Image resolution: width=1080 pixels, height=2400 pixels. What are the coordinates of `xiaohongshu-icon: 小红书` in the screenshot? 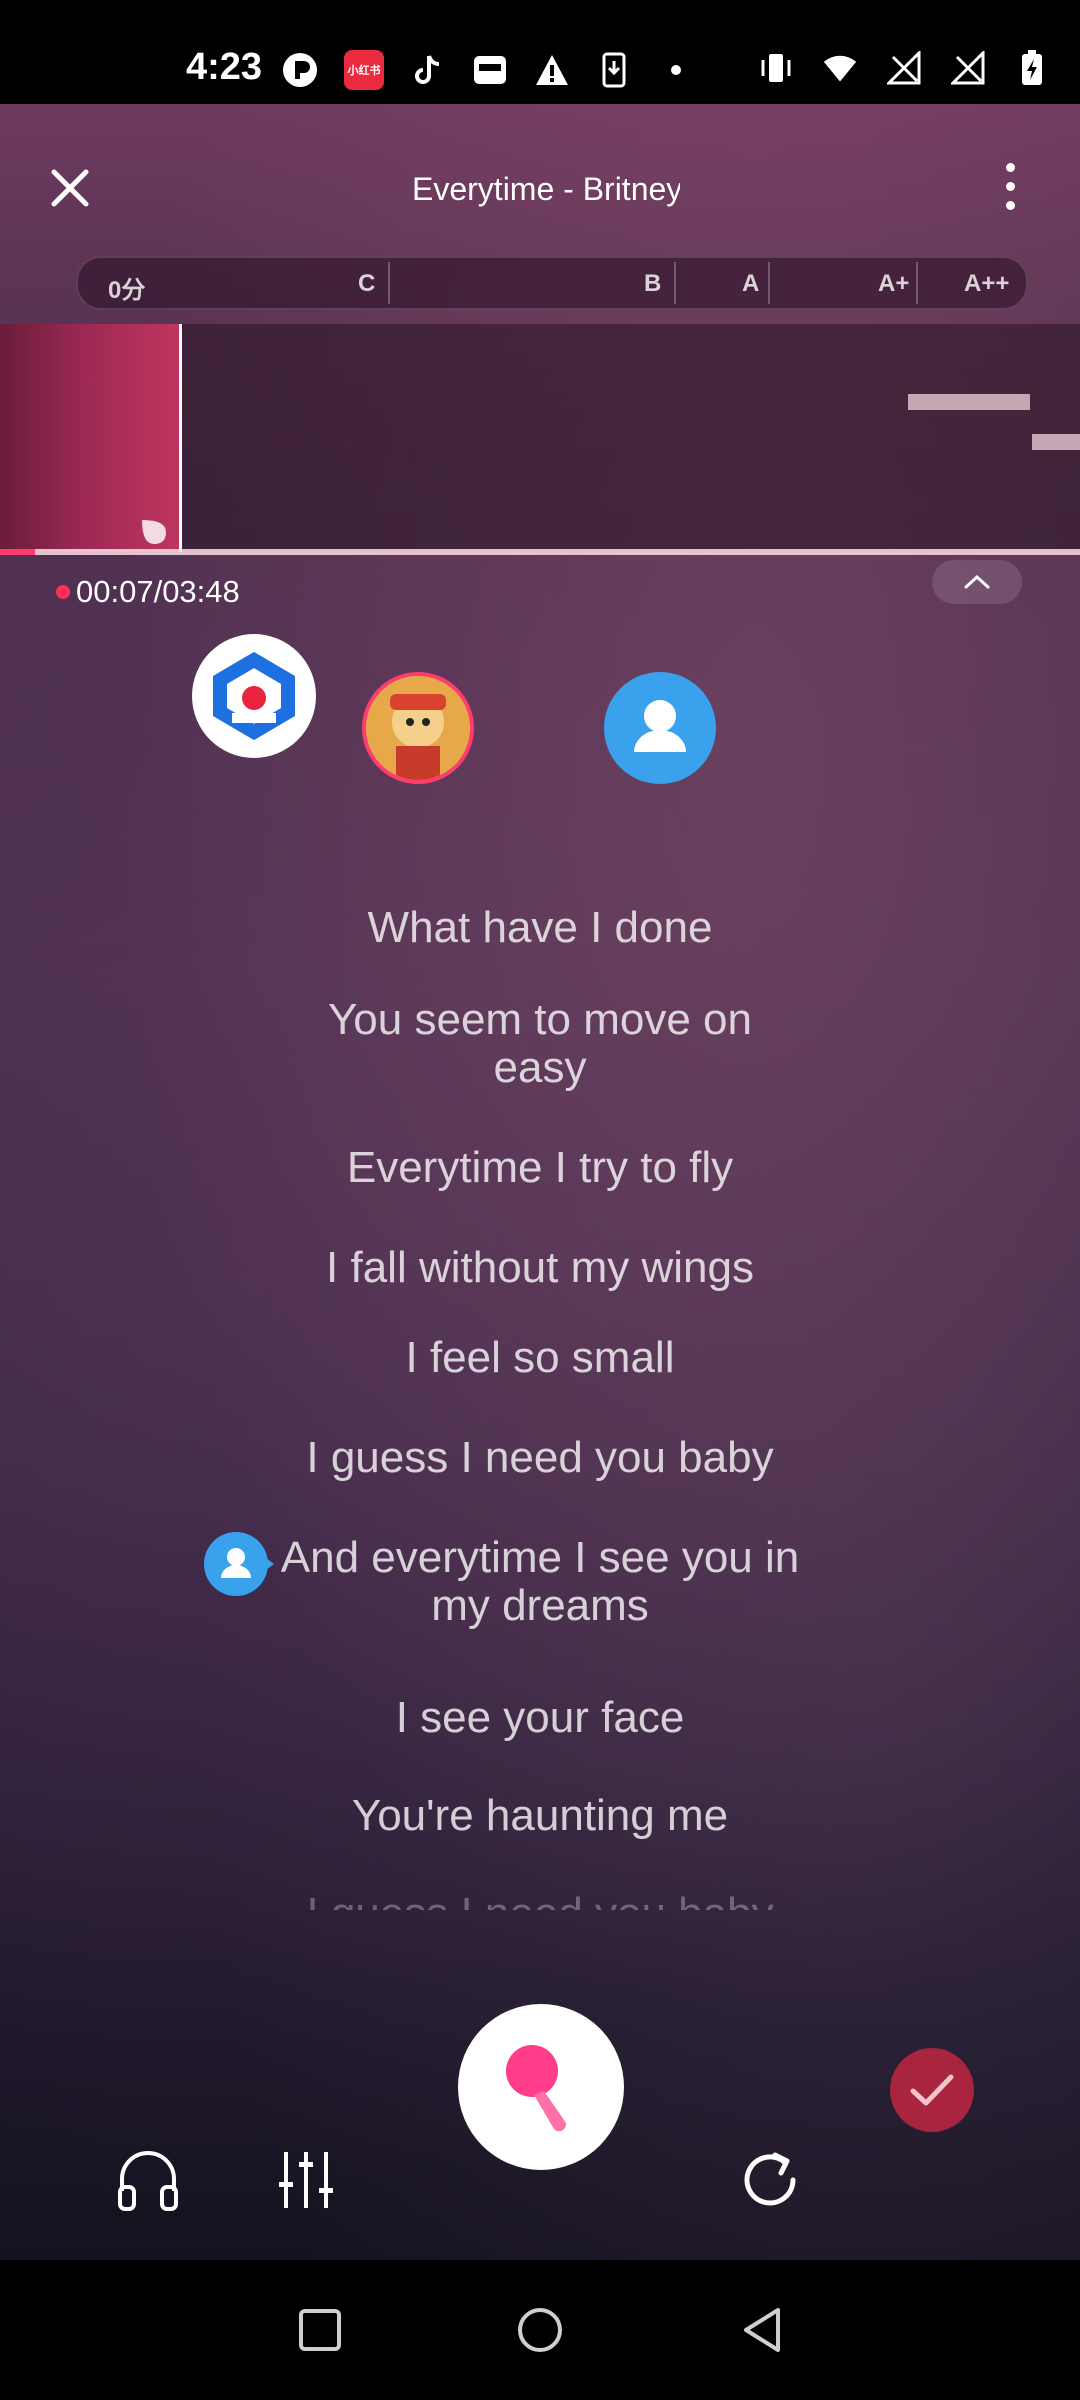 It's located at (364, 70).